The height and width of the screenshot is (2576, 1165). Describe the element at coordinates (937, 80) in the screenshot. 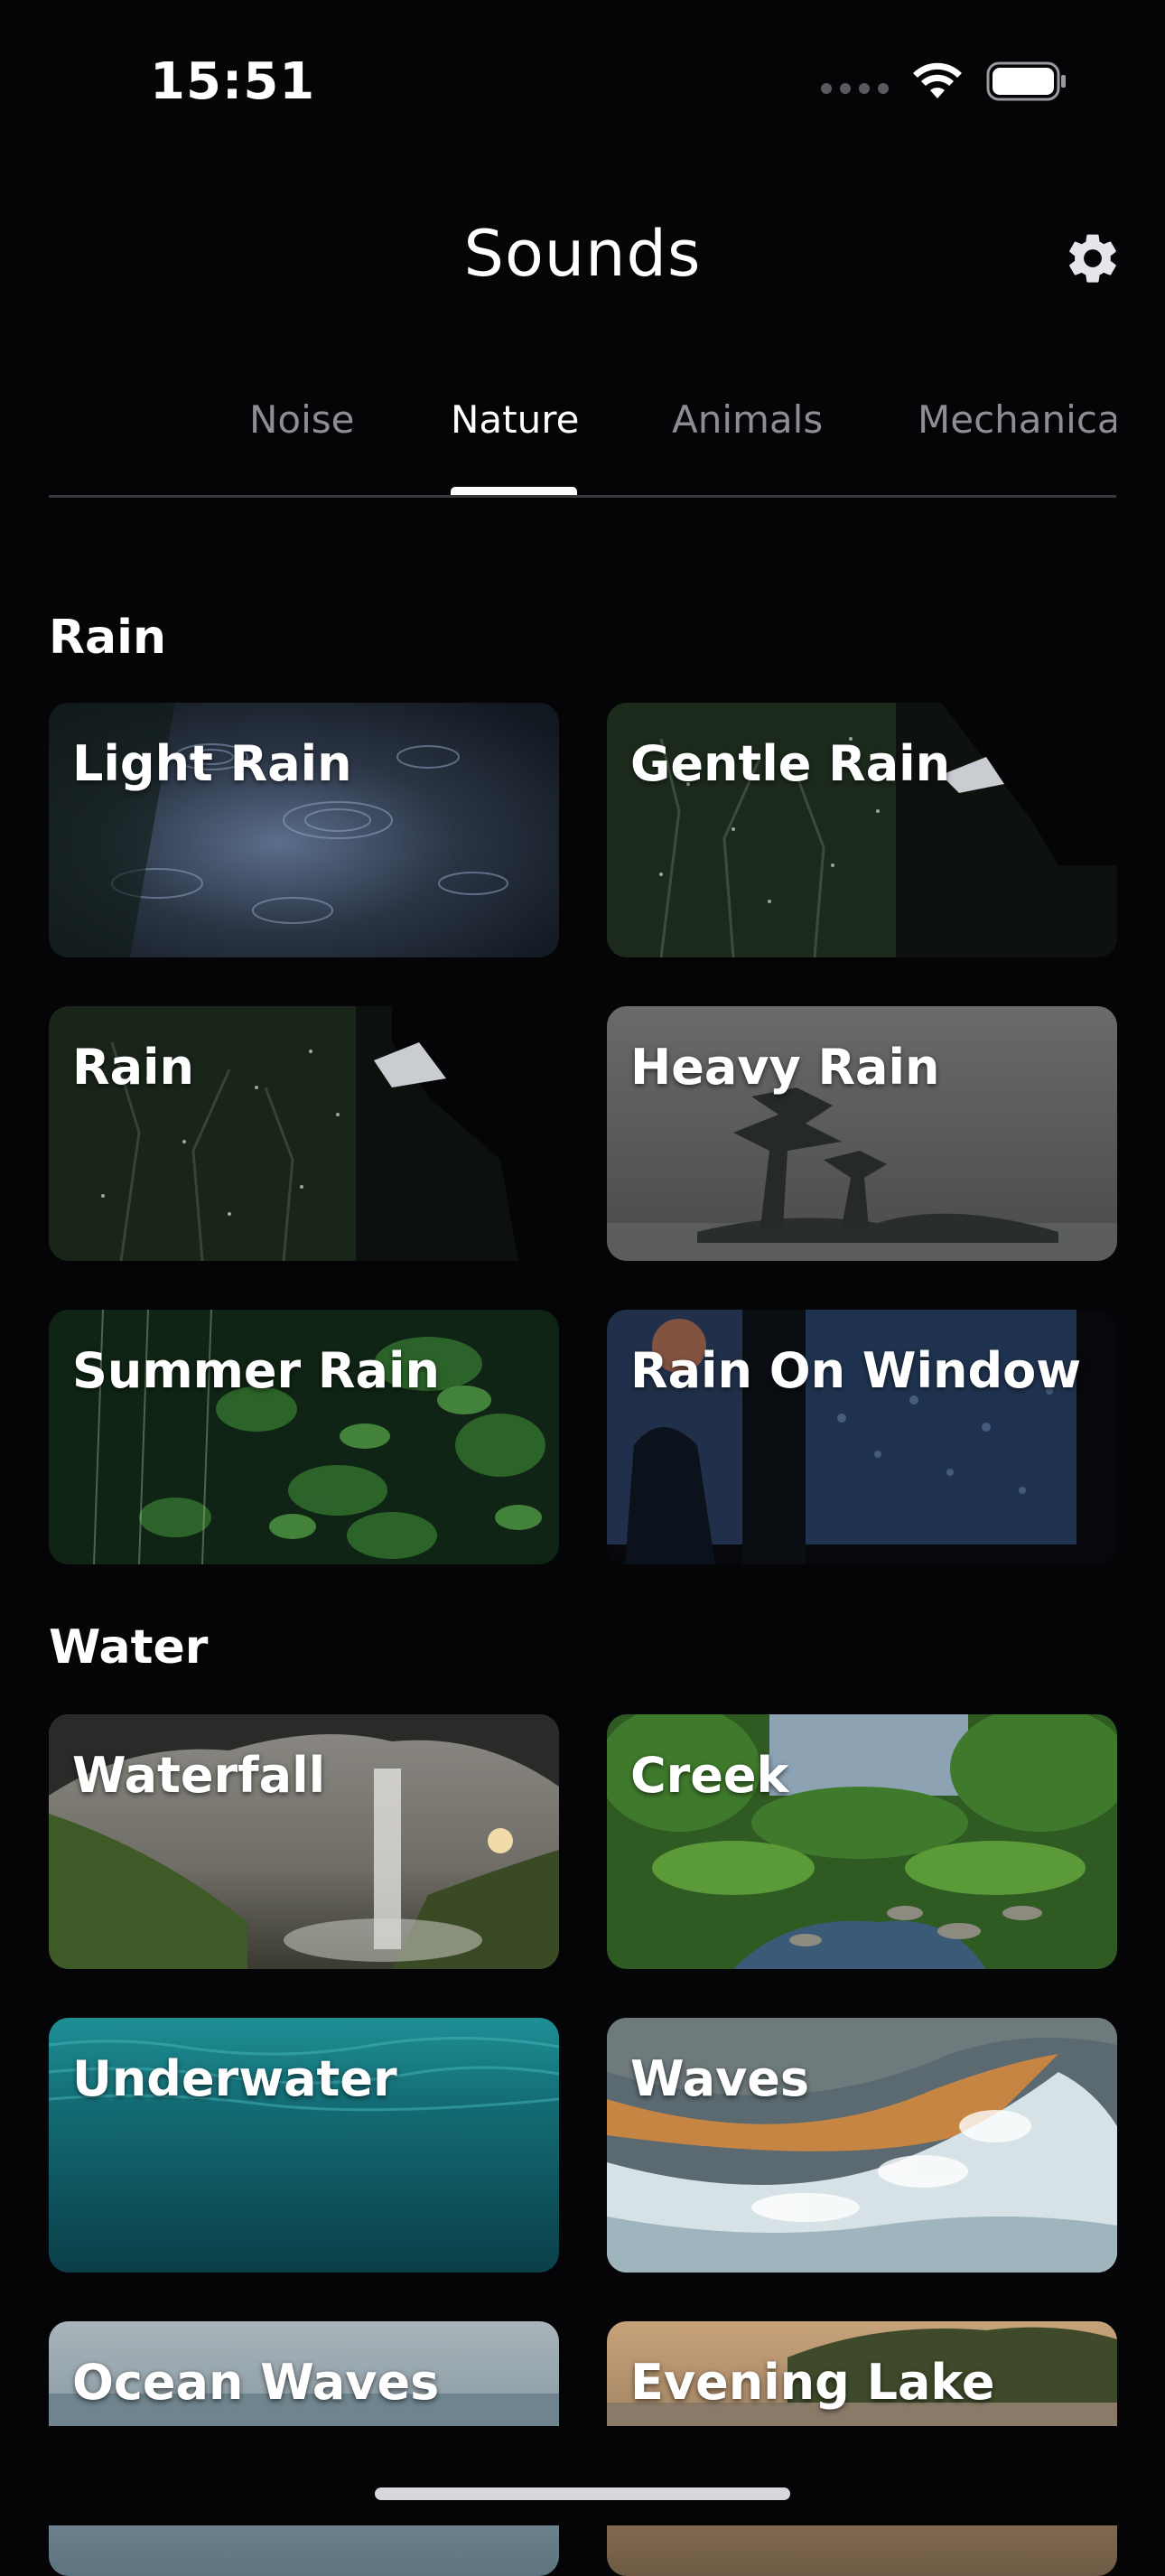

I see `wifi-icon` at that location.